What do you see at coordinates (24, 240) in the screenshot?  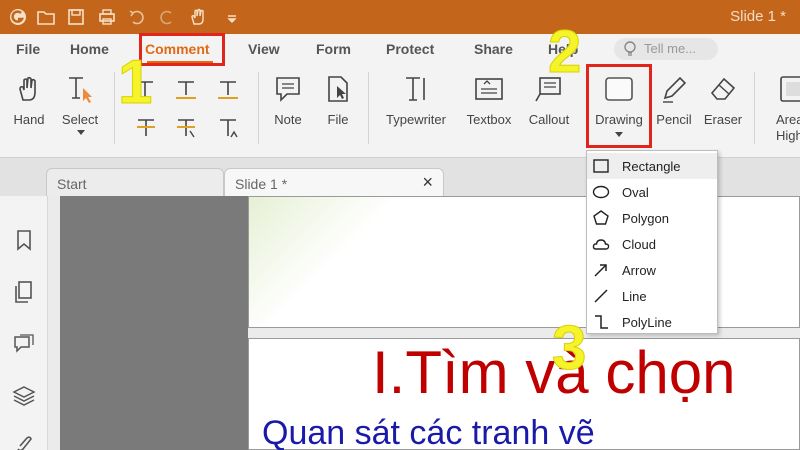 I see `bookmark-icon` at bounding box center [24, 240].